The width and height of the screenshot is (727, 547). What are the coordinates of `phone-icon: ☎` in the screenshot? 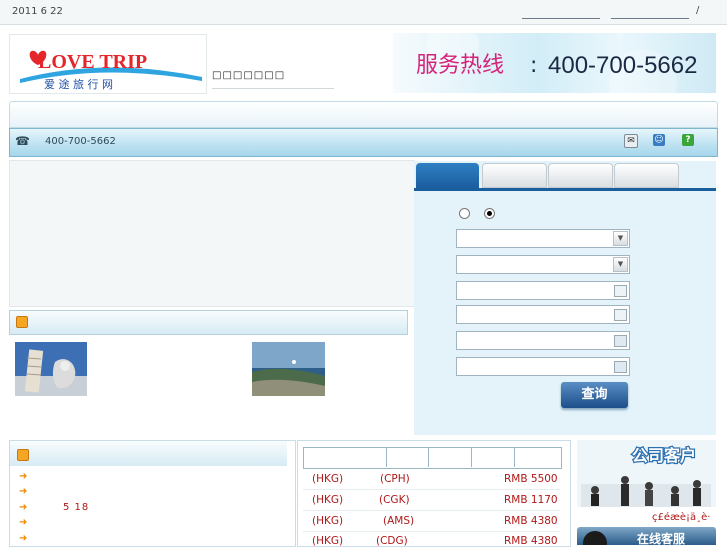 It's located at (22, 141).